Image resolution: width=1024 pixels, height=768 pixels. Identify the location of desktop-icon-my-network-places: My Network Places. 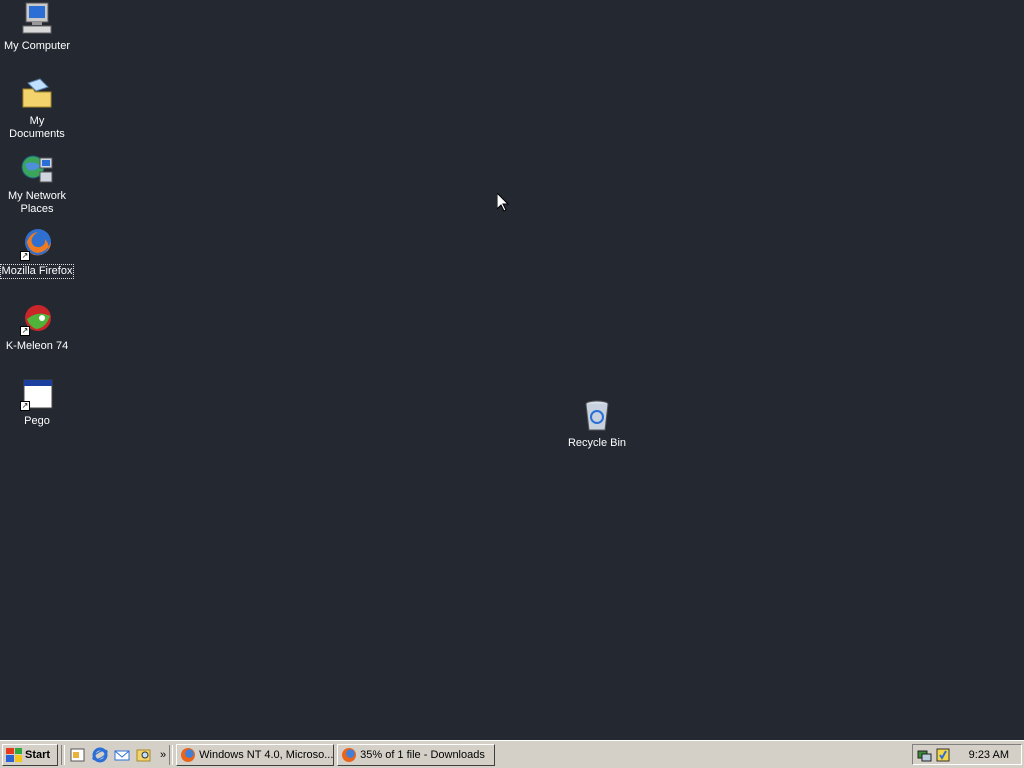
(37, 184).